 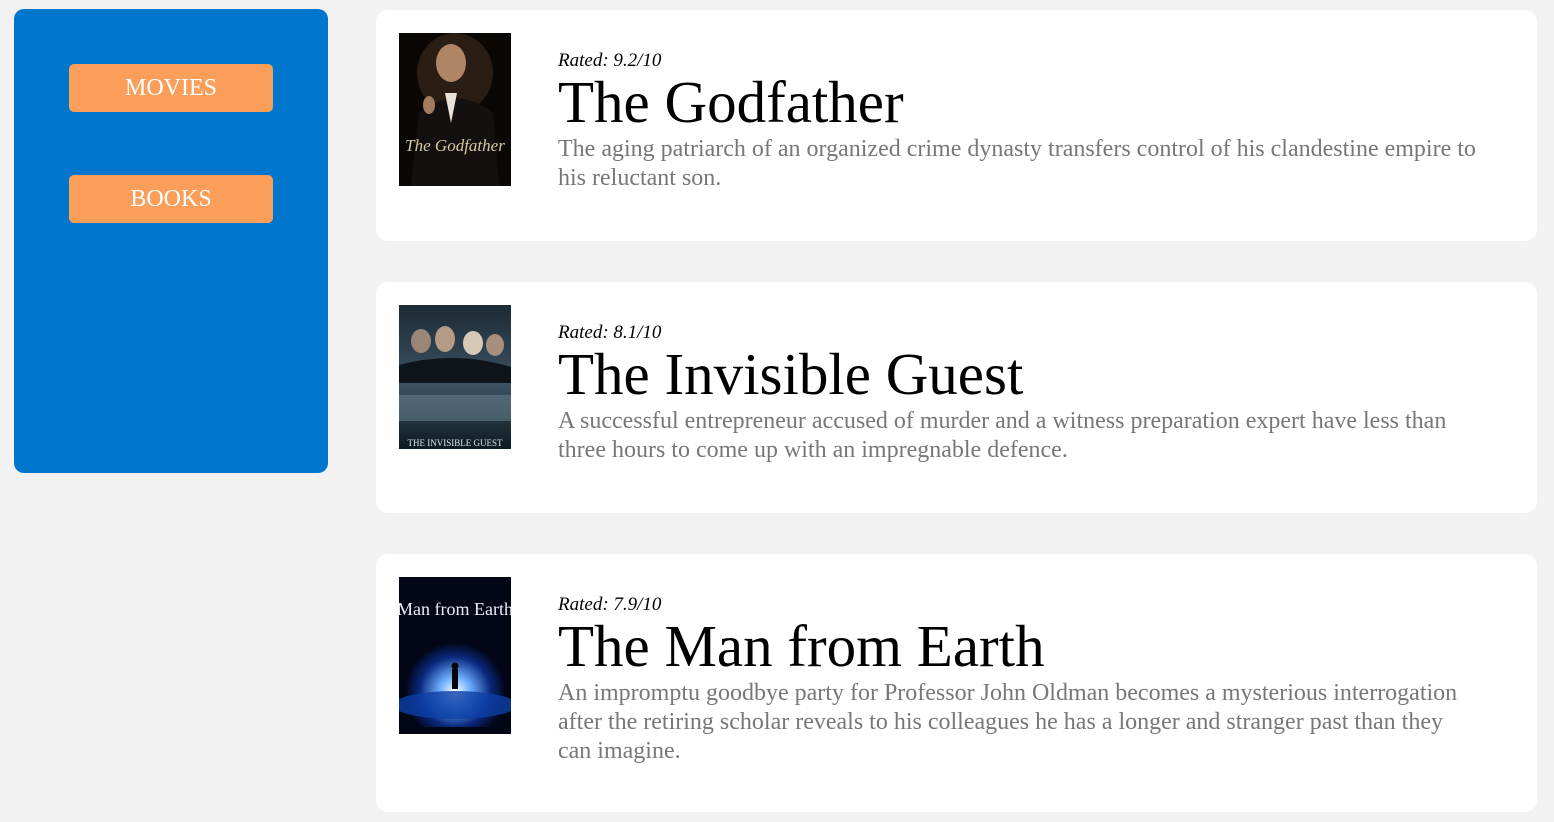 What do you see at coordinates (731, 102) in the screenshot?
I see `movie-title: The Godfather` at bounding box center [731, 102].